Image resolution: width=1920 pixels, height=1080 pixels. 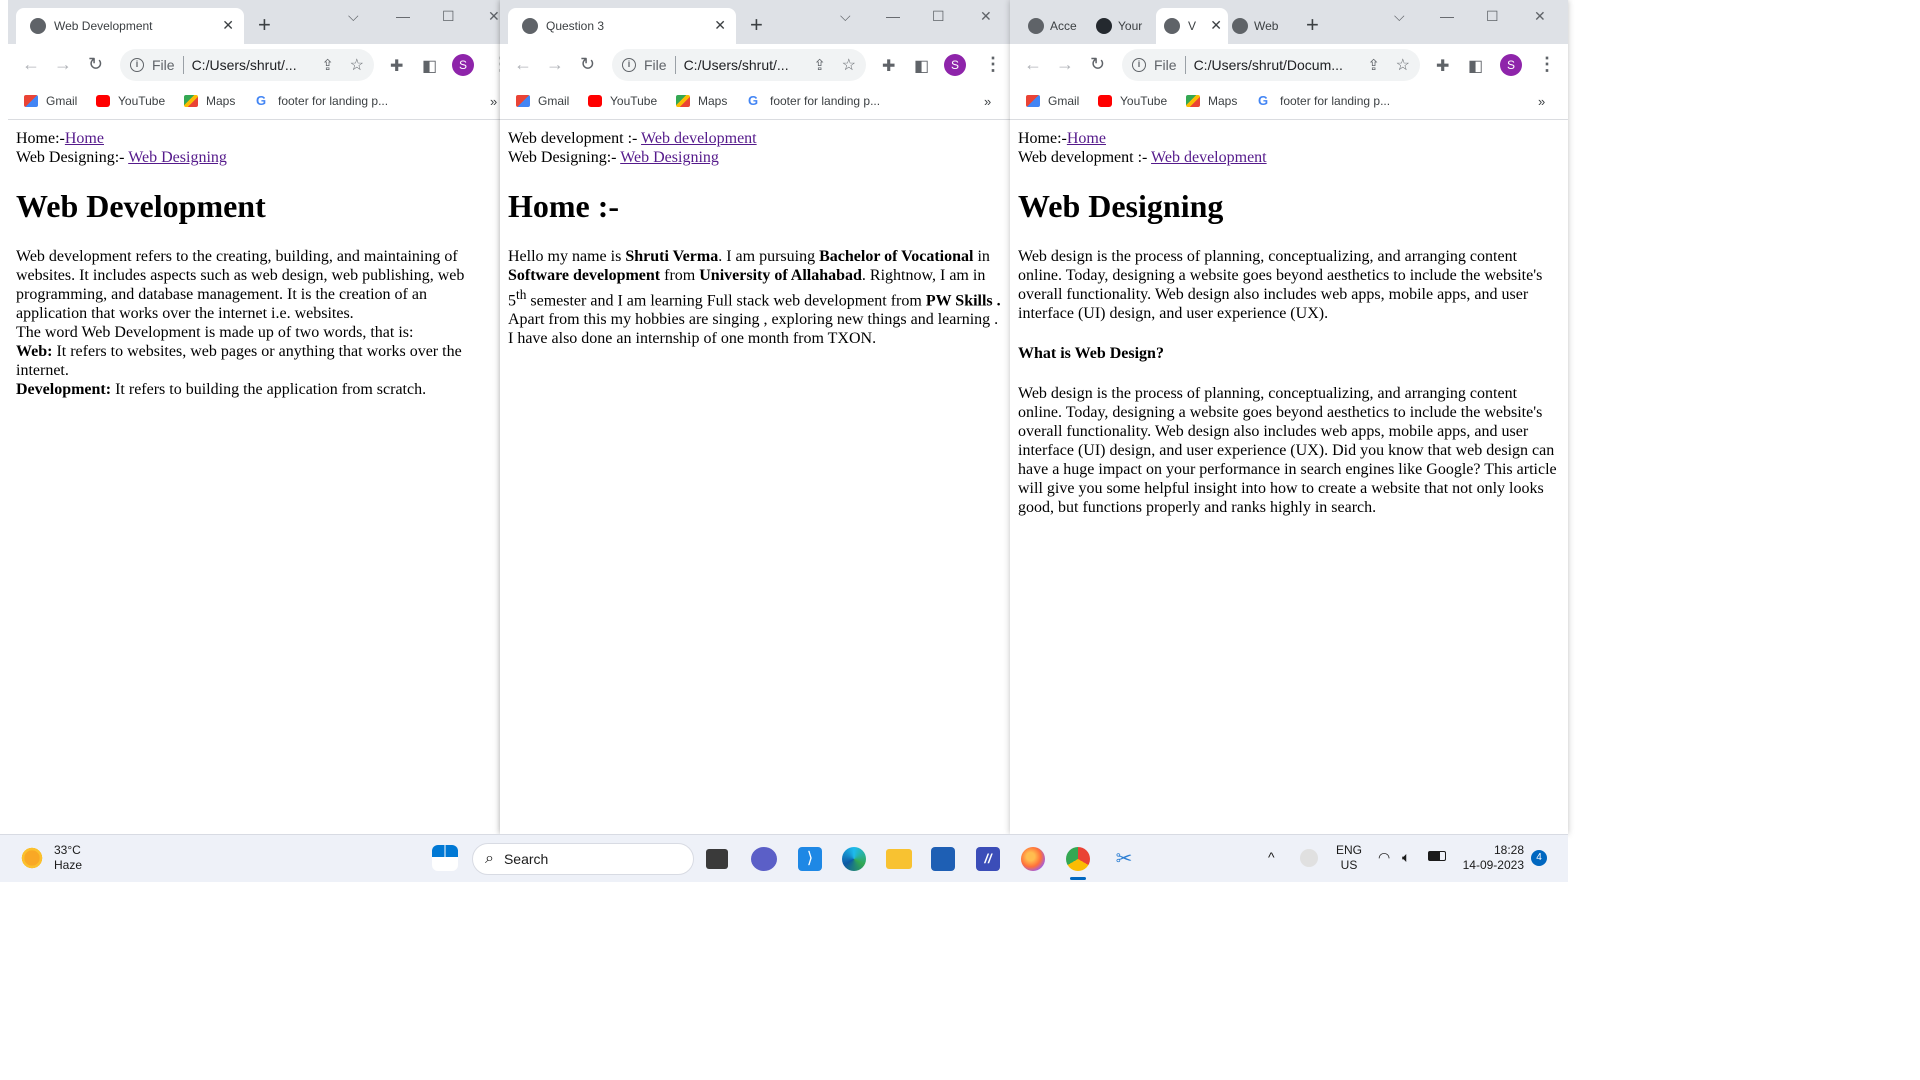 I want to click on edge-icon, so click(x=854, y=859).